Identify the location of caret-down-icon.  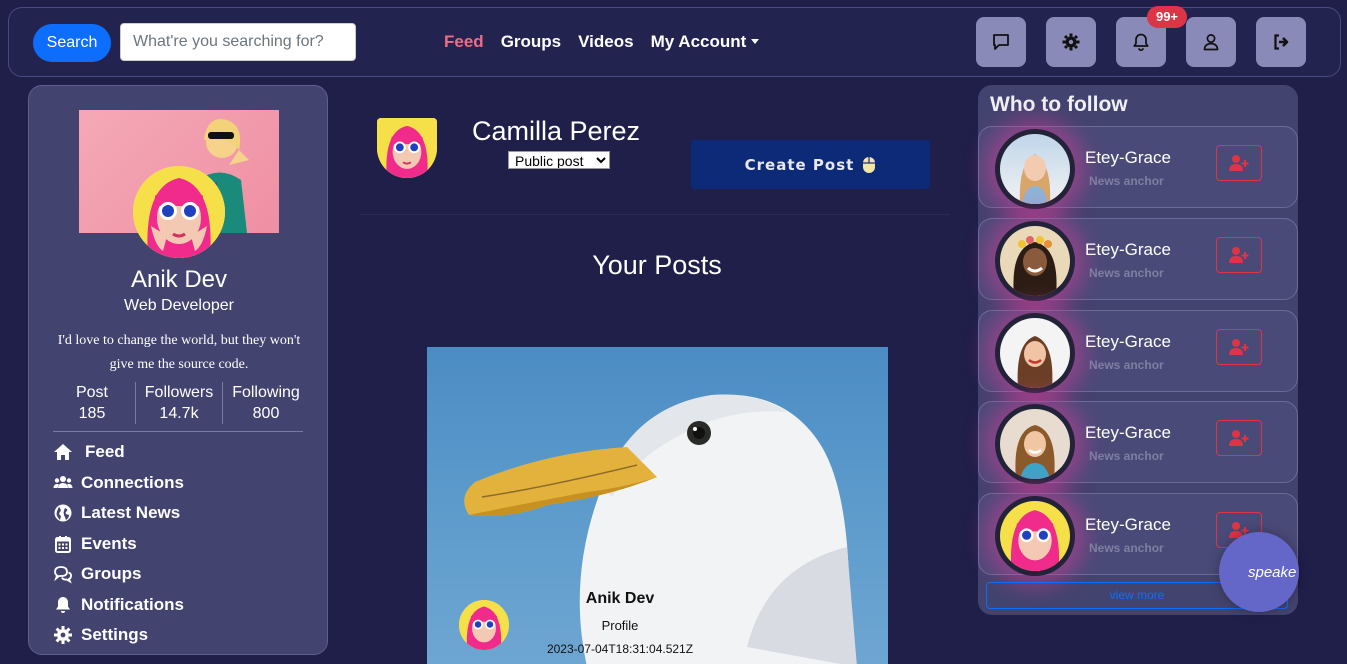
(755, 41).